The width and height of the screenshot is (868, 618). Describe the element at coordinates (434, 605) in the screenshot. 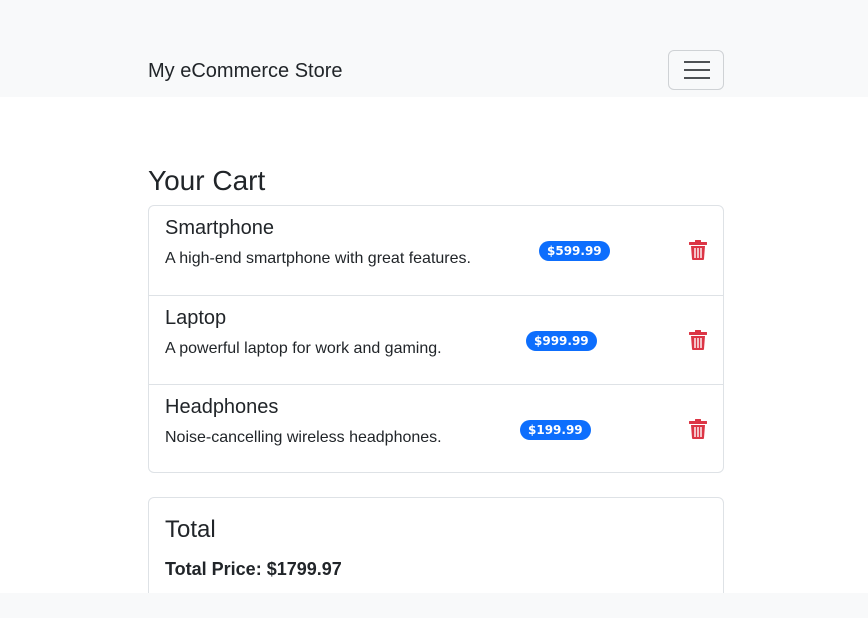

I see `footer` at that location.